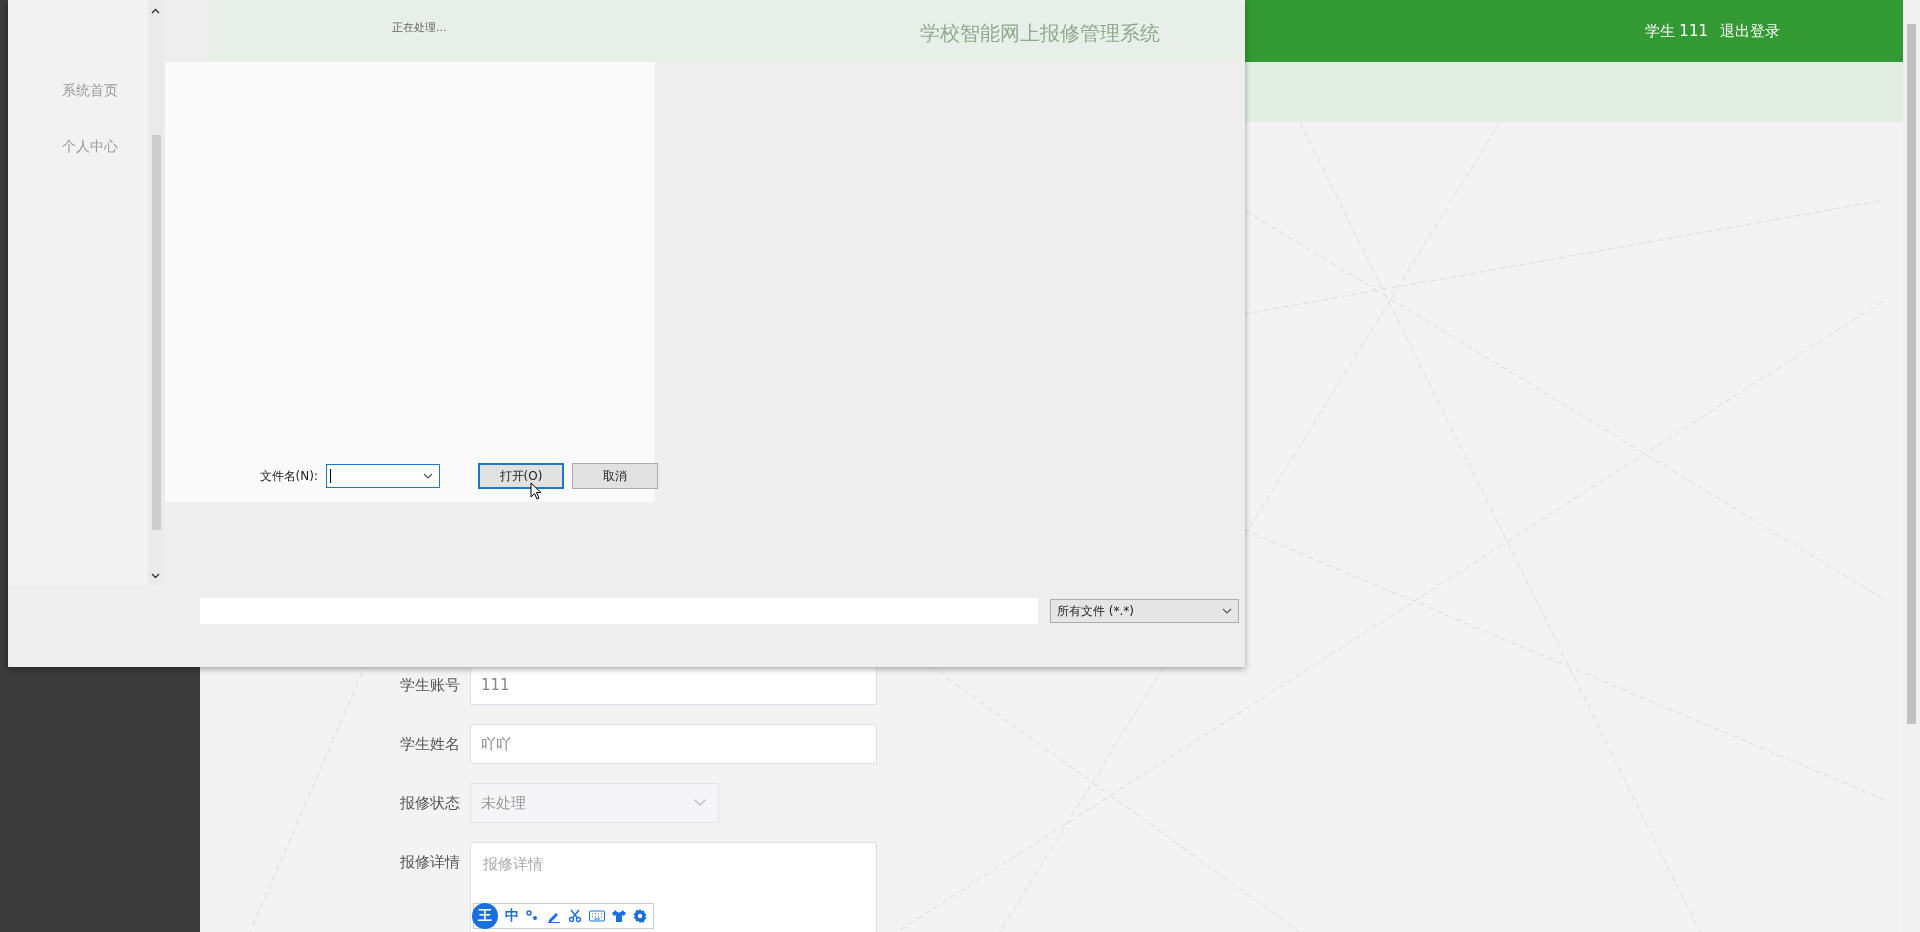  Describe the element at coordinates (512, 916) in the screenshot. I see `ime-mode-toggle: 中` at that location.